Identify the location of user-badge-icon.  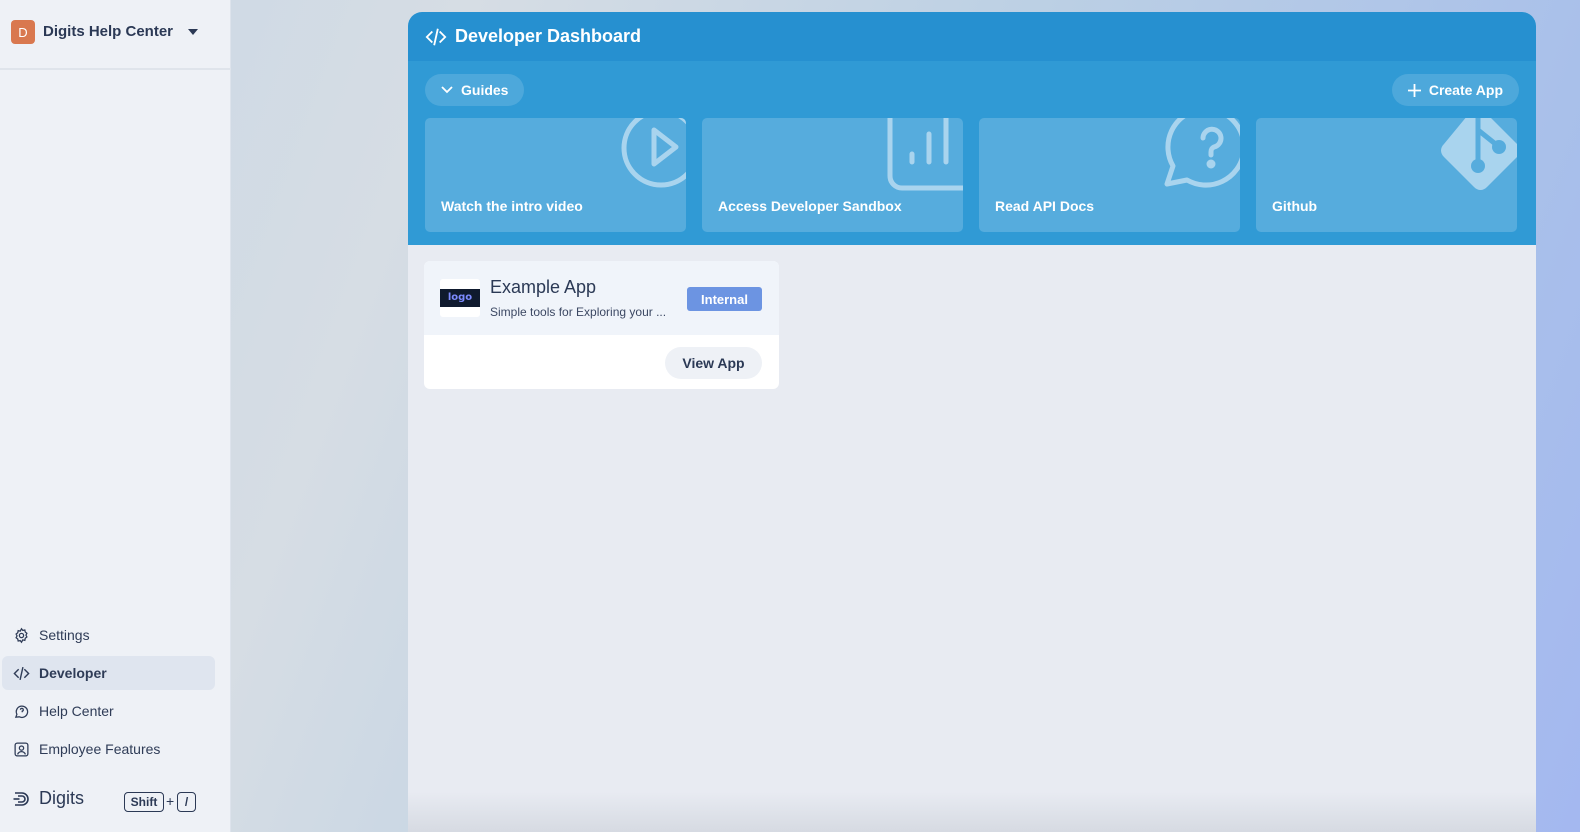
(21, 749).